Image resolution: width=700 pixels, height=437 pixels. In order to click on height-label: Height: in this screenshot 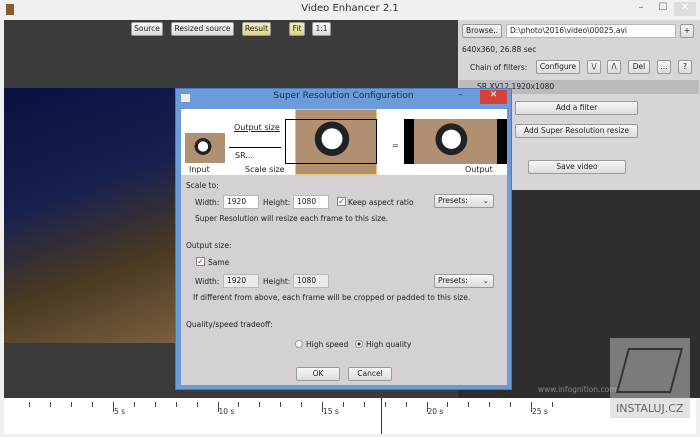, I will do `click(277, 202)`.